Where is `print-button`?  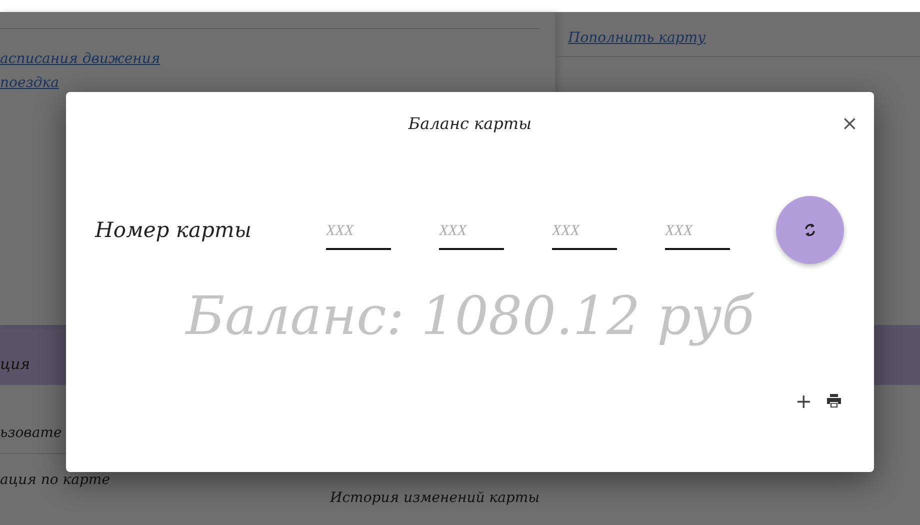 print-button is located at coordinates (834, 401).